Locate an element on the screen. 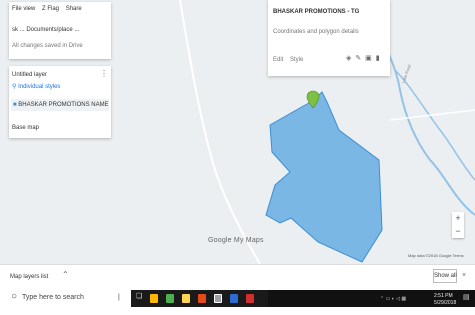 The width and height of the screenshot is (475, 315). tab-file: File view is located at coordinates (23, 9).